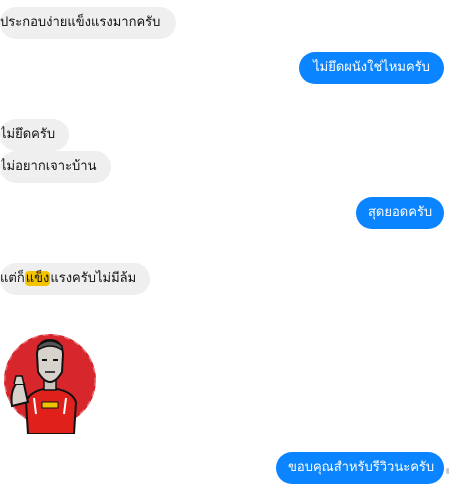 Image resolution: width=449 pixels, height=488 pixels. Describe the element at coordinates (12, 278) in the screenshot. I see `message-text-before: แต่ก็` at that location.